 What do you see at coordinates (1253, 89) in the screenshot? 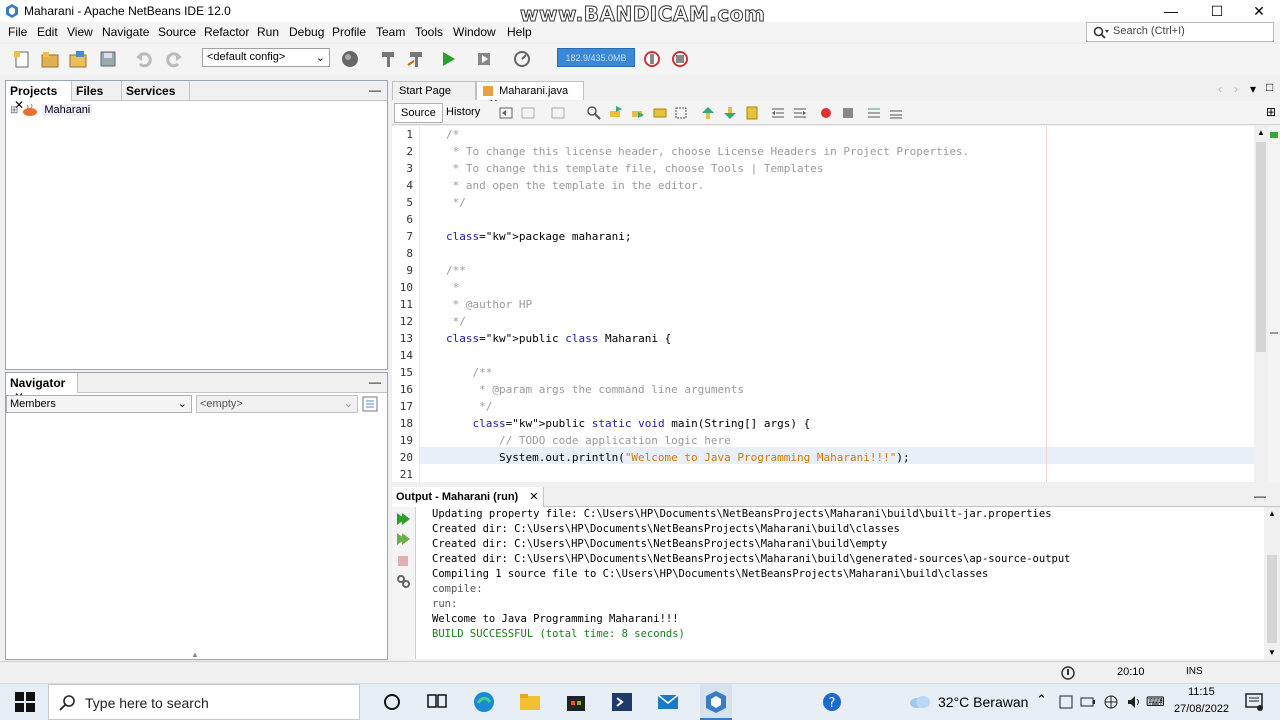
I see `tab-list-icon: ▾` at bounding box center [1253, 89].